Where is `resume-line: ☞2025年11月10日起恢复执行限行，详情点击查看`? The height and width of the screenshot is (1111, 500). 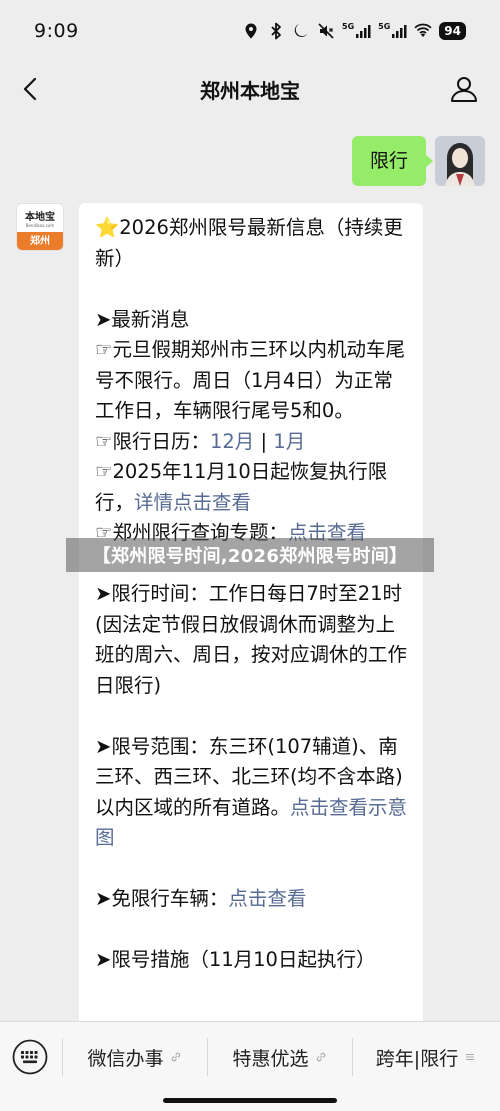
resume-line: ☞2025年11月10日起恢复执行限行，详情点击查看 is located at coordinates (252, 487).